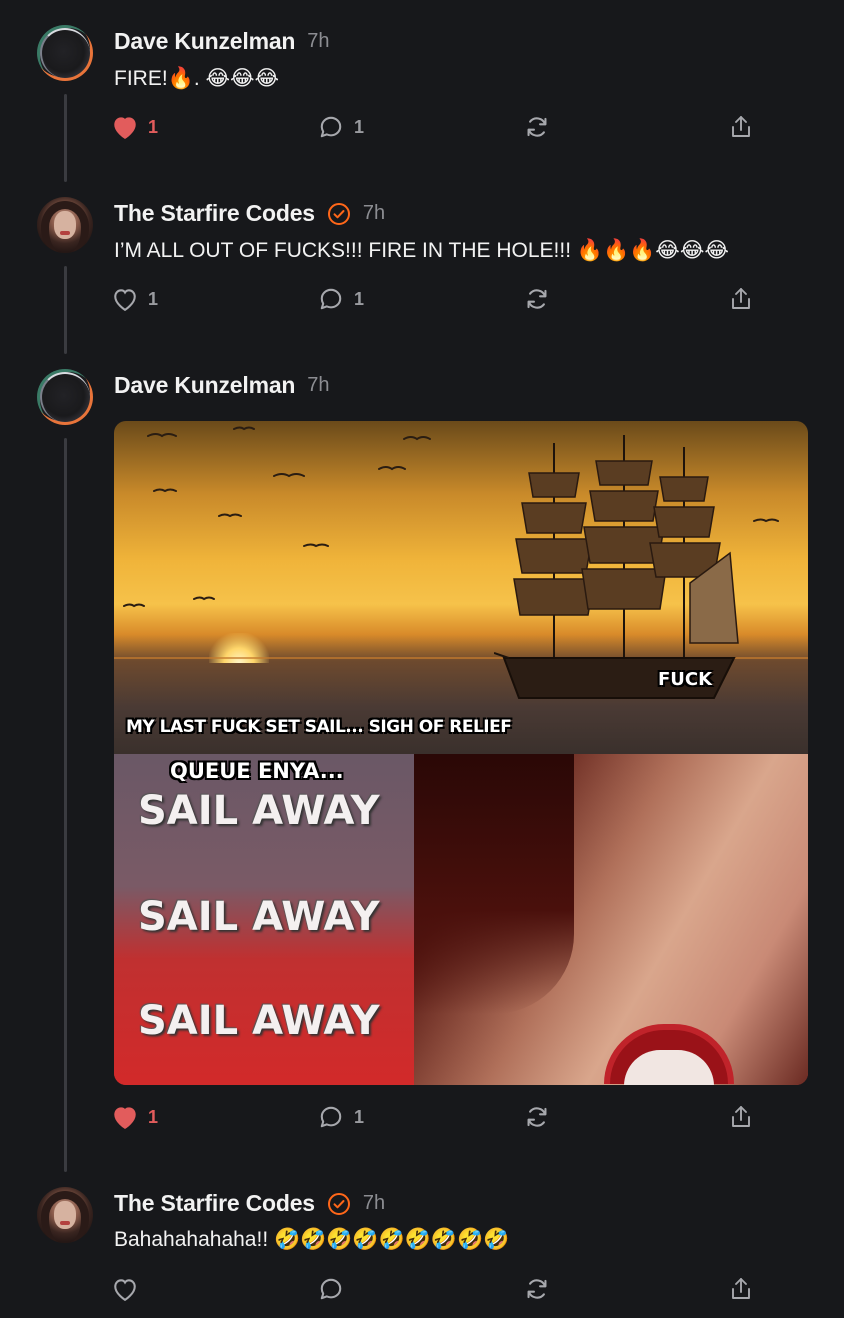  Describe the element at coordinates (197, 78) in the screenshot. I see `post-text: FIRE!🔥. 😂😂😂` at that location.